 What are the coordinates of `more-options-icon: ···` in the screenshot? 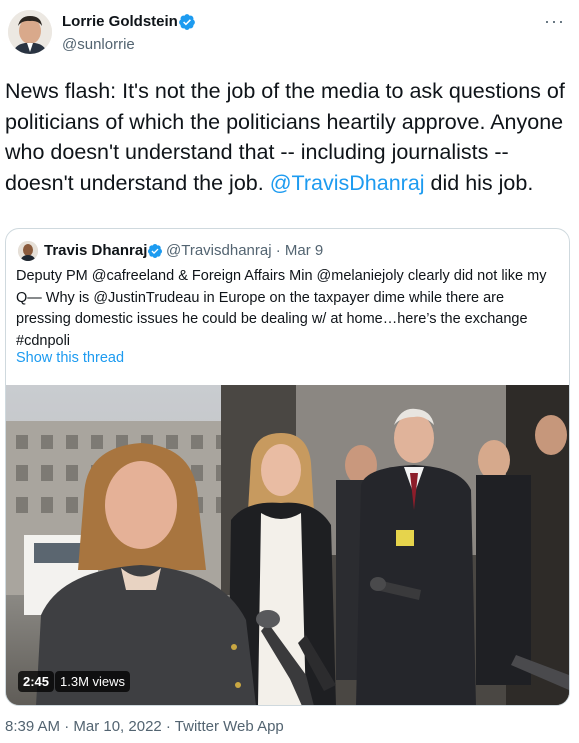 It's located at (554, 21).